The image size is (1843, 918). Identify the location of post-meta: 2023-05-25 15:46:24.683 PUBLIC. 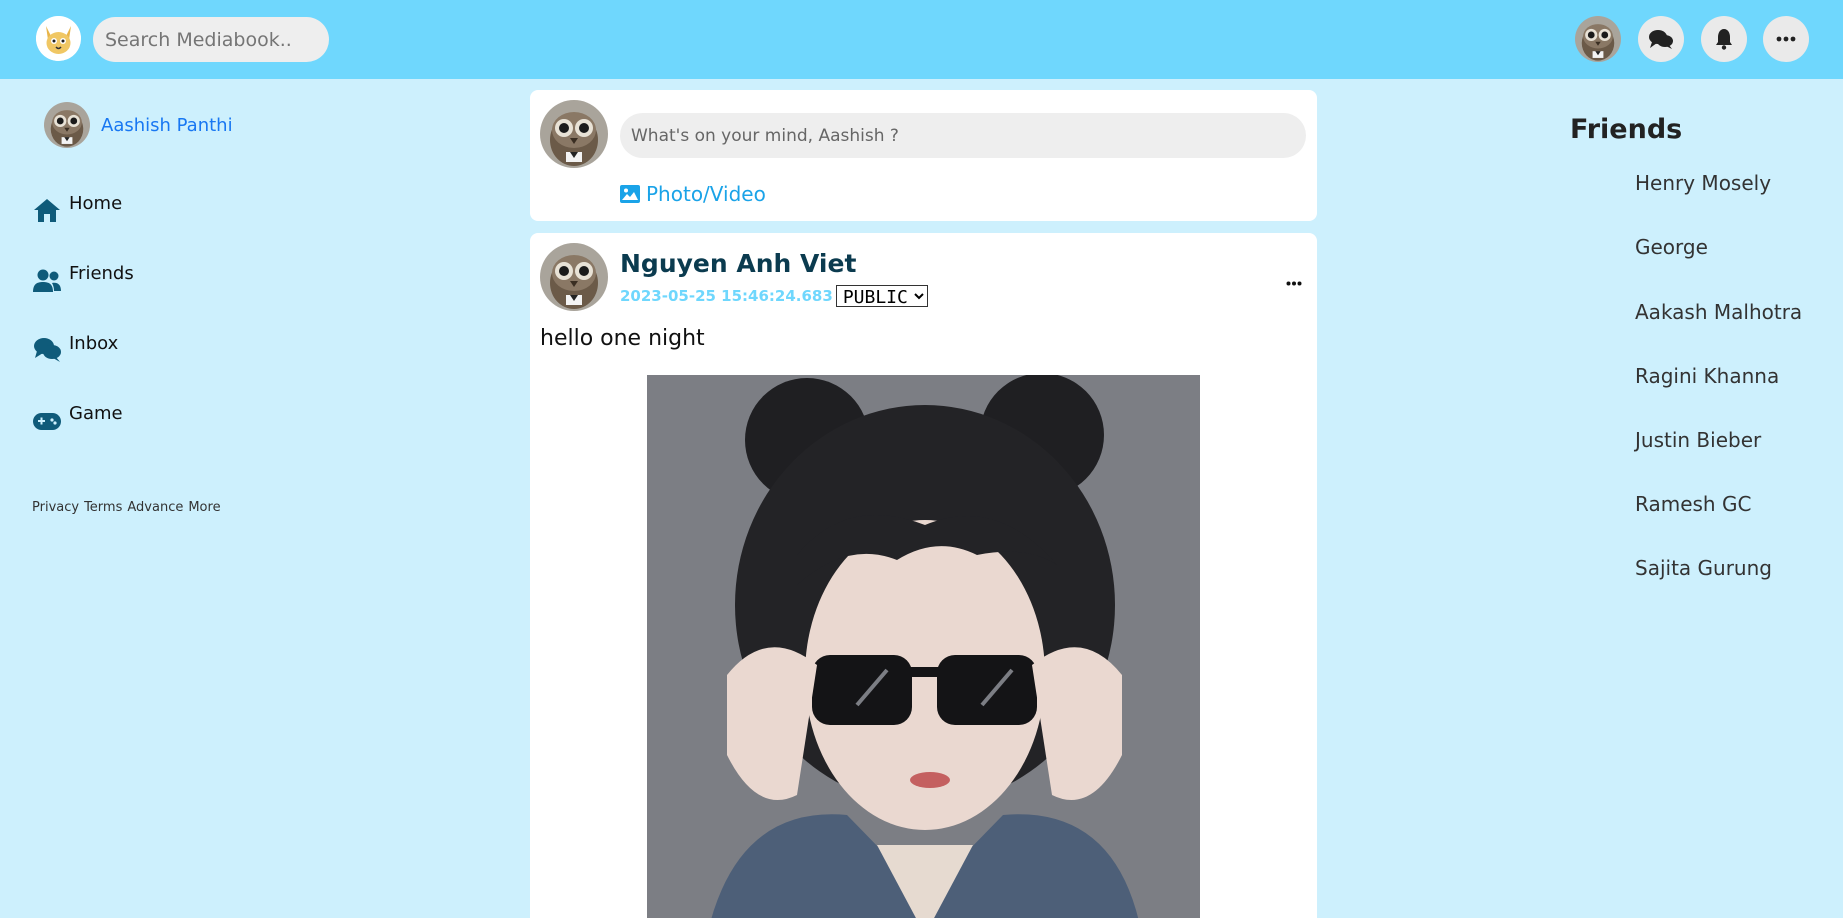
(774, 296).